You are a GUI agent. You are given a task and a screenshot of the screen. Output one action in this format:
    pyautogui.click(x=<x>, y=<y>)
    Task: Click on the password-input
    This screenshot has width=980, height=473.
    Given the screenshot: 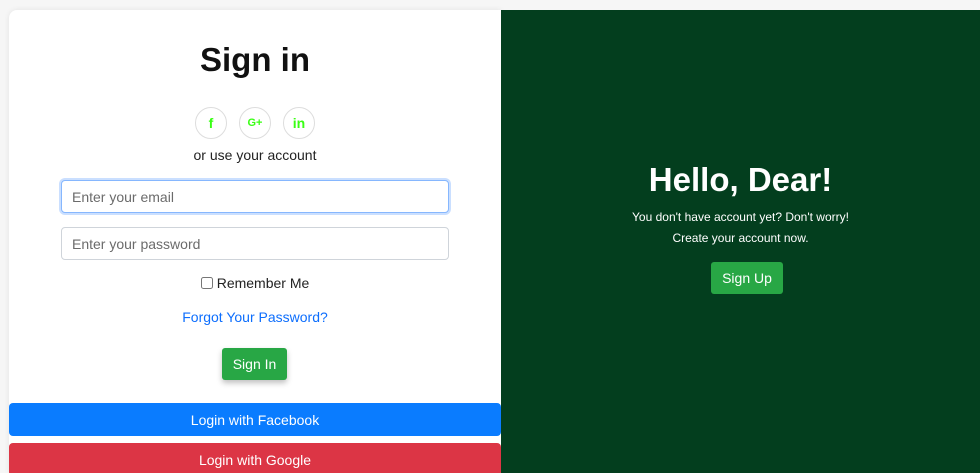 What is the action you would take?
    pyautogui.click(x=255, y=243)
    